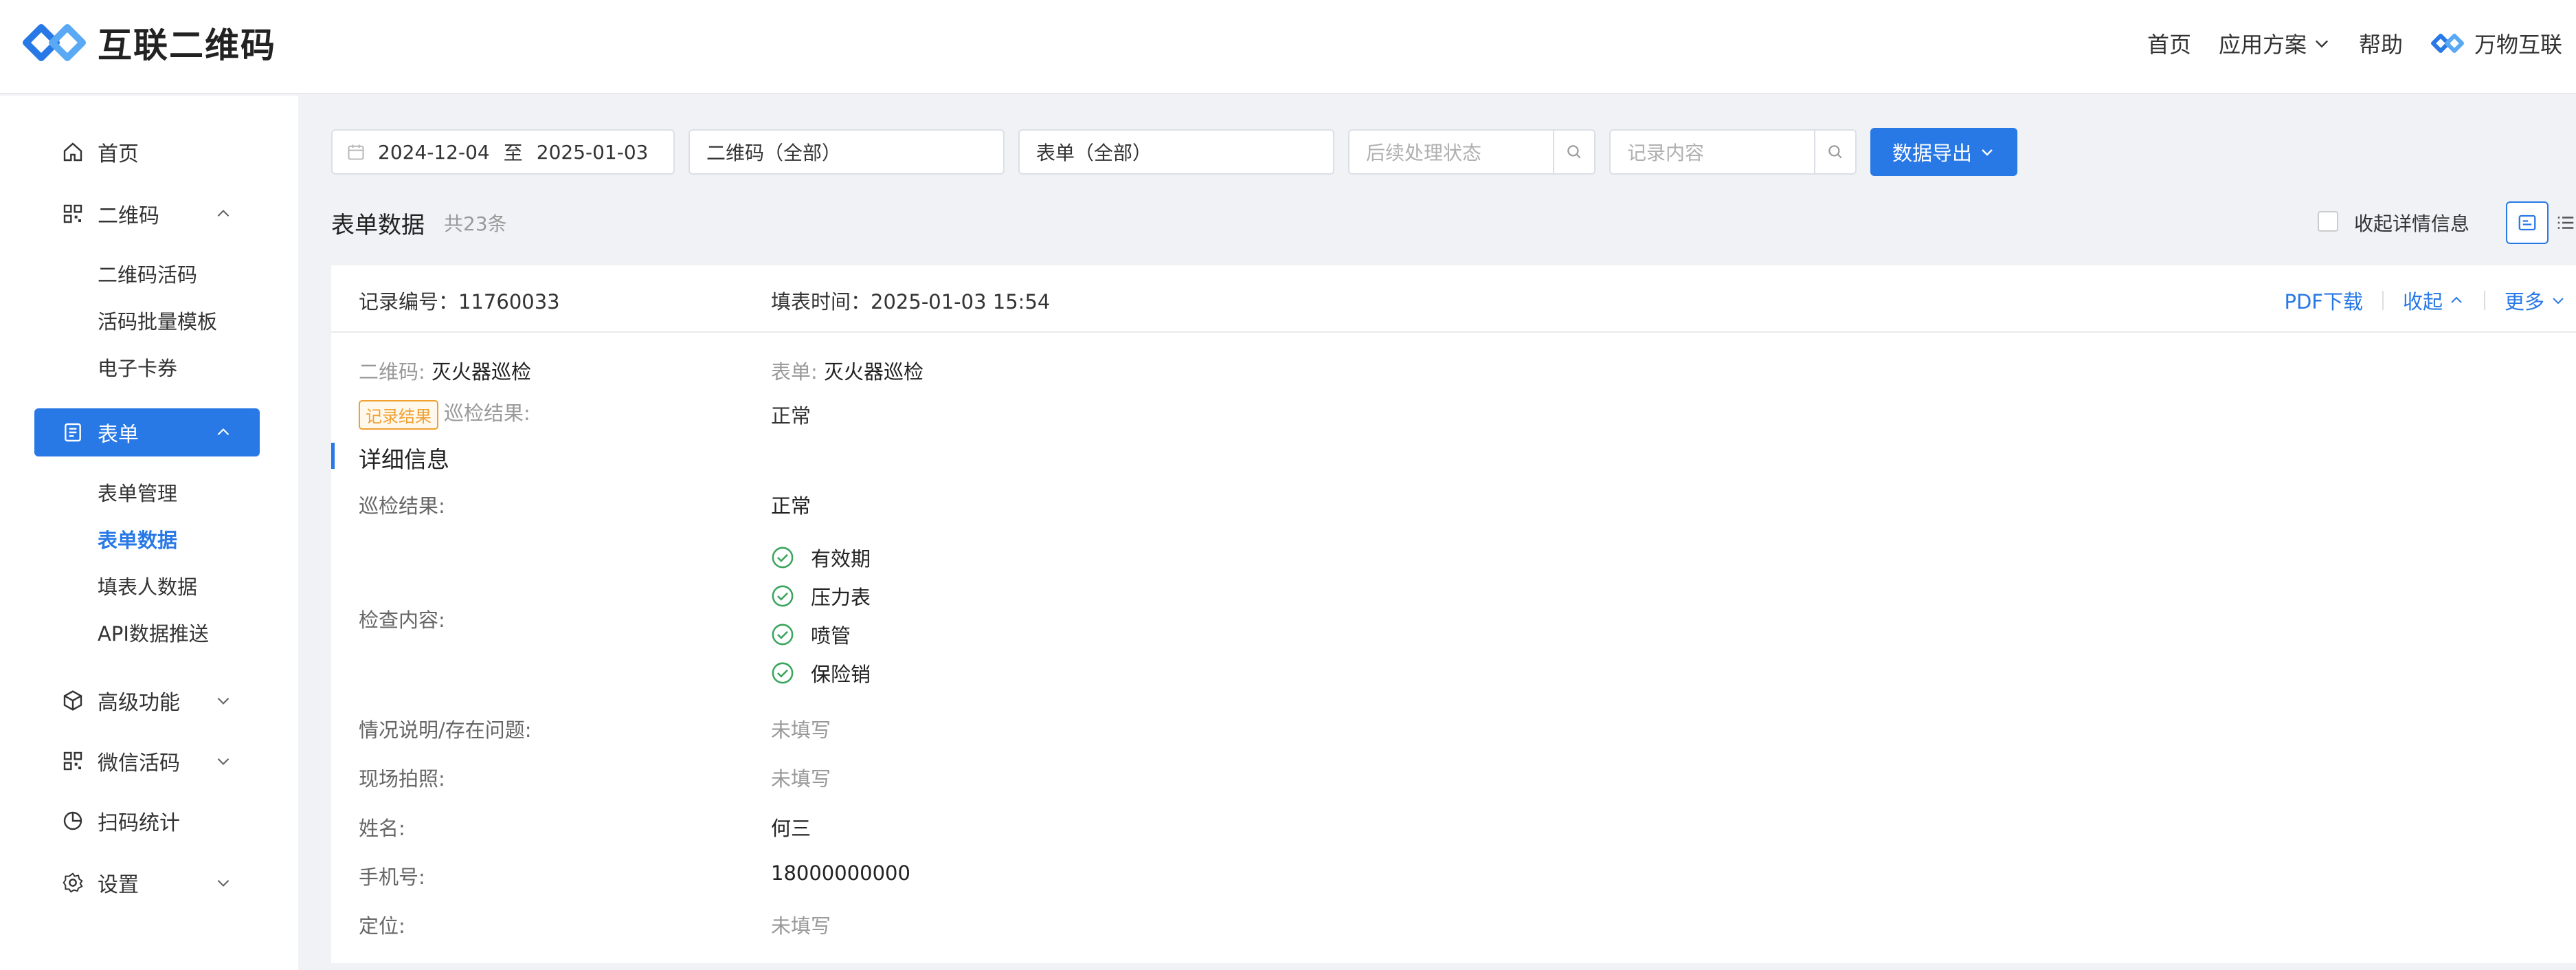 This screenshot has width=2576, height=970. Describe the element at coordinates (147, 585) in the screenshot. I see `sidebar-subitem-filler-data: 填表人数据` at that location.